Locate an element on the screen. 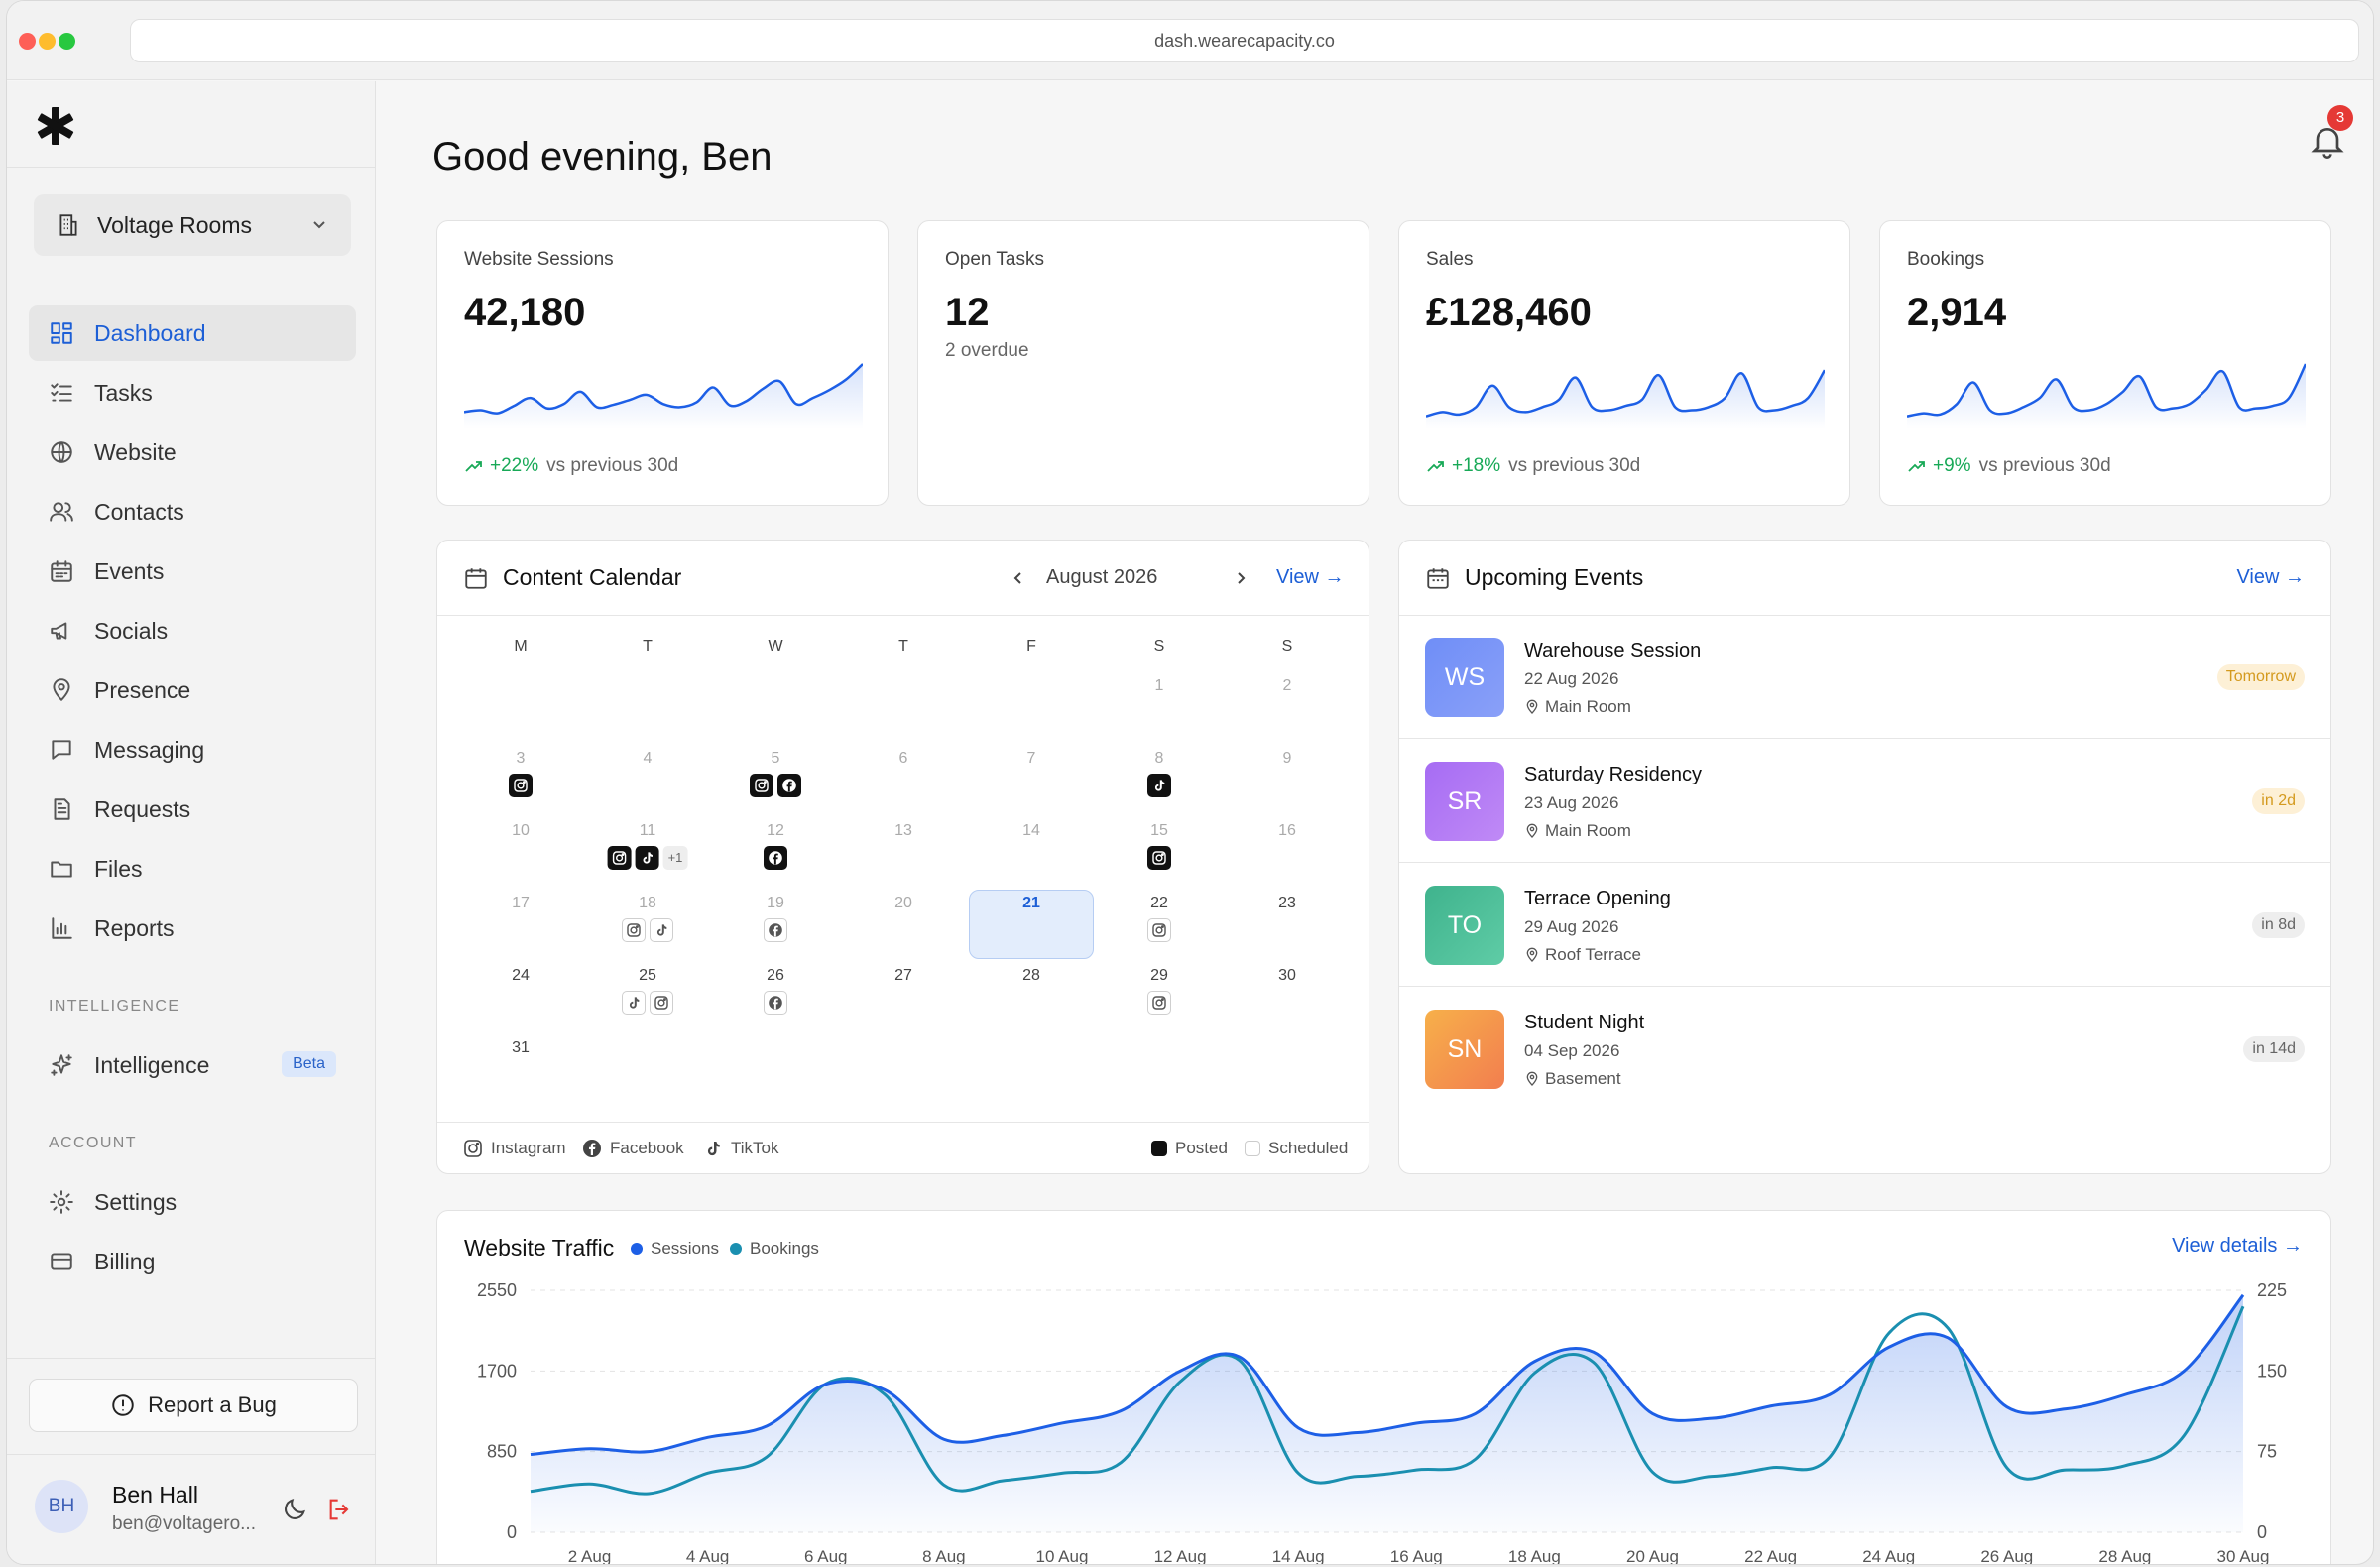  calendar-day: 14 is located at coordinates (1031, 831).